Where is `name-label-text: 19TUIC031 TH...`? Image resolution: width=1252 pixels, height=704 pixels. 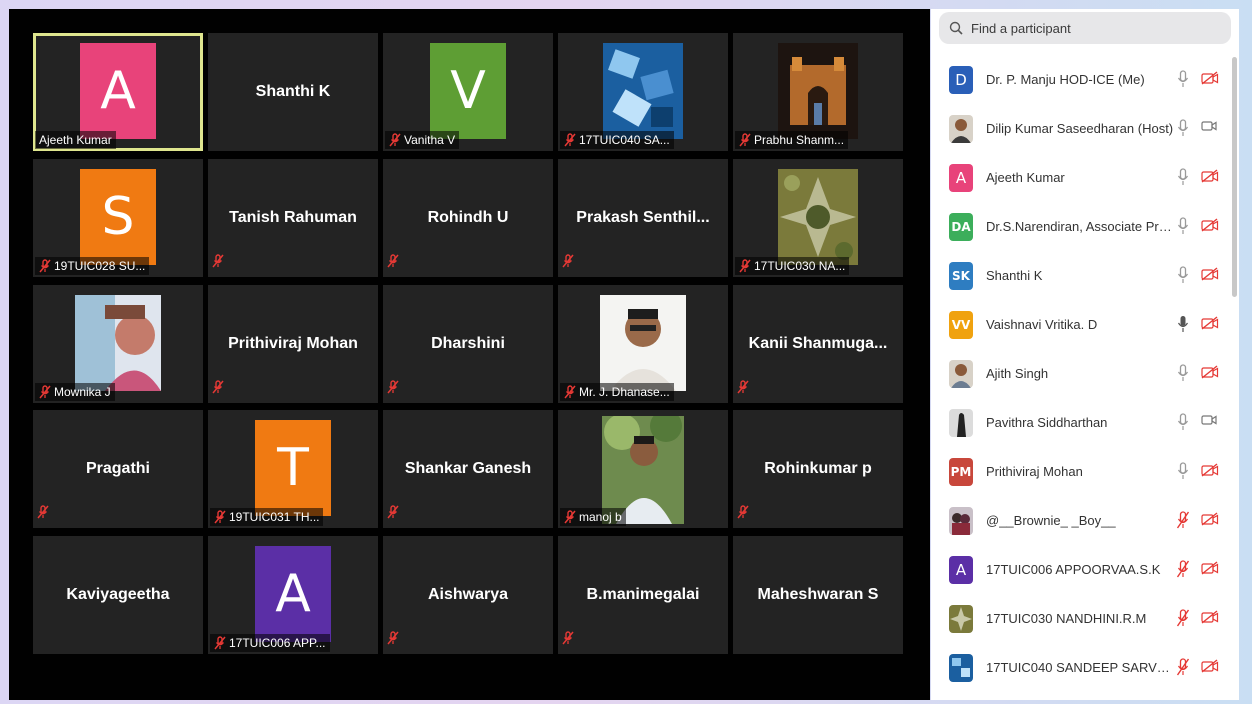 name-label-text: 19TUIC031 TH... is located at coordinates (274, 517).